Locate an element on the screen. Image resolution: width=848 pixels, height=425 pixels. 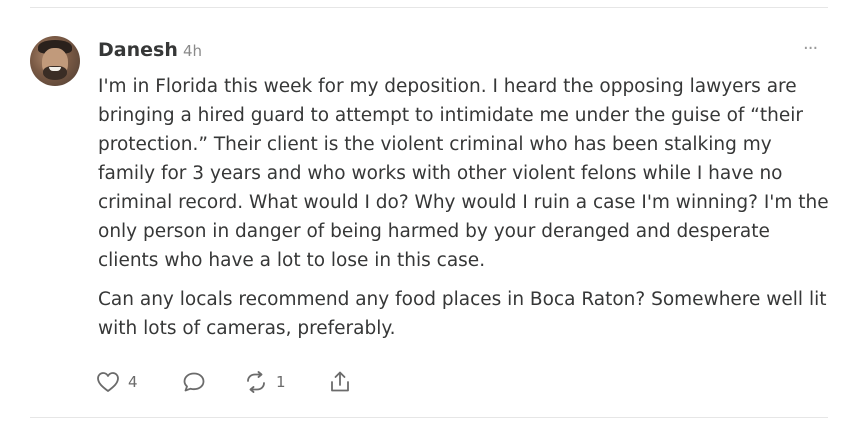
restack-button: 1 is located at coordinates (286, 382).